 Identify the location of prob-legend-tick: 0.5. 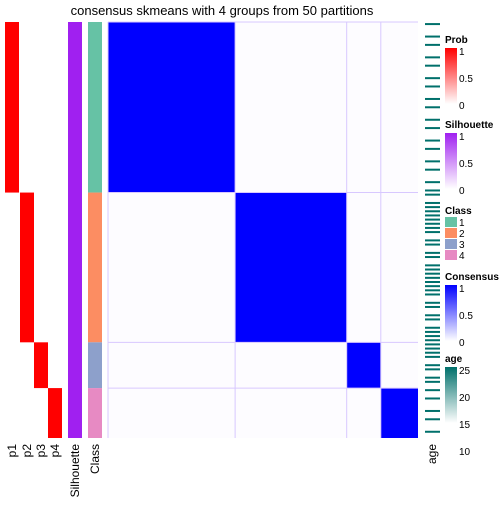
(466, 79).